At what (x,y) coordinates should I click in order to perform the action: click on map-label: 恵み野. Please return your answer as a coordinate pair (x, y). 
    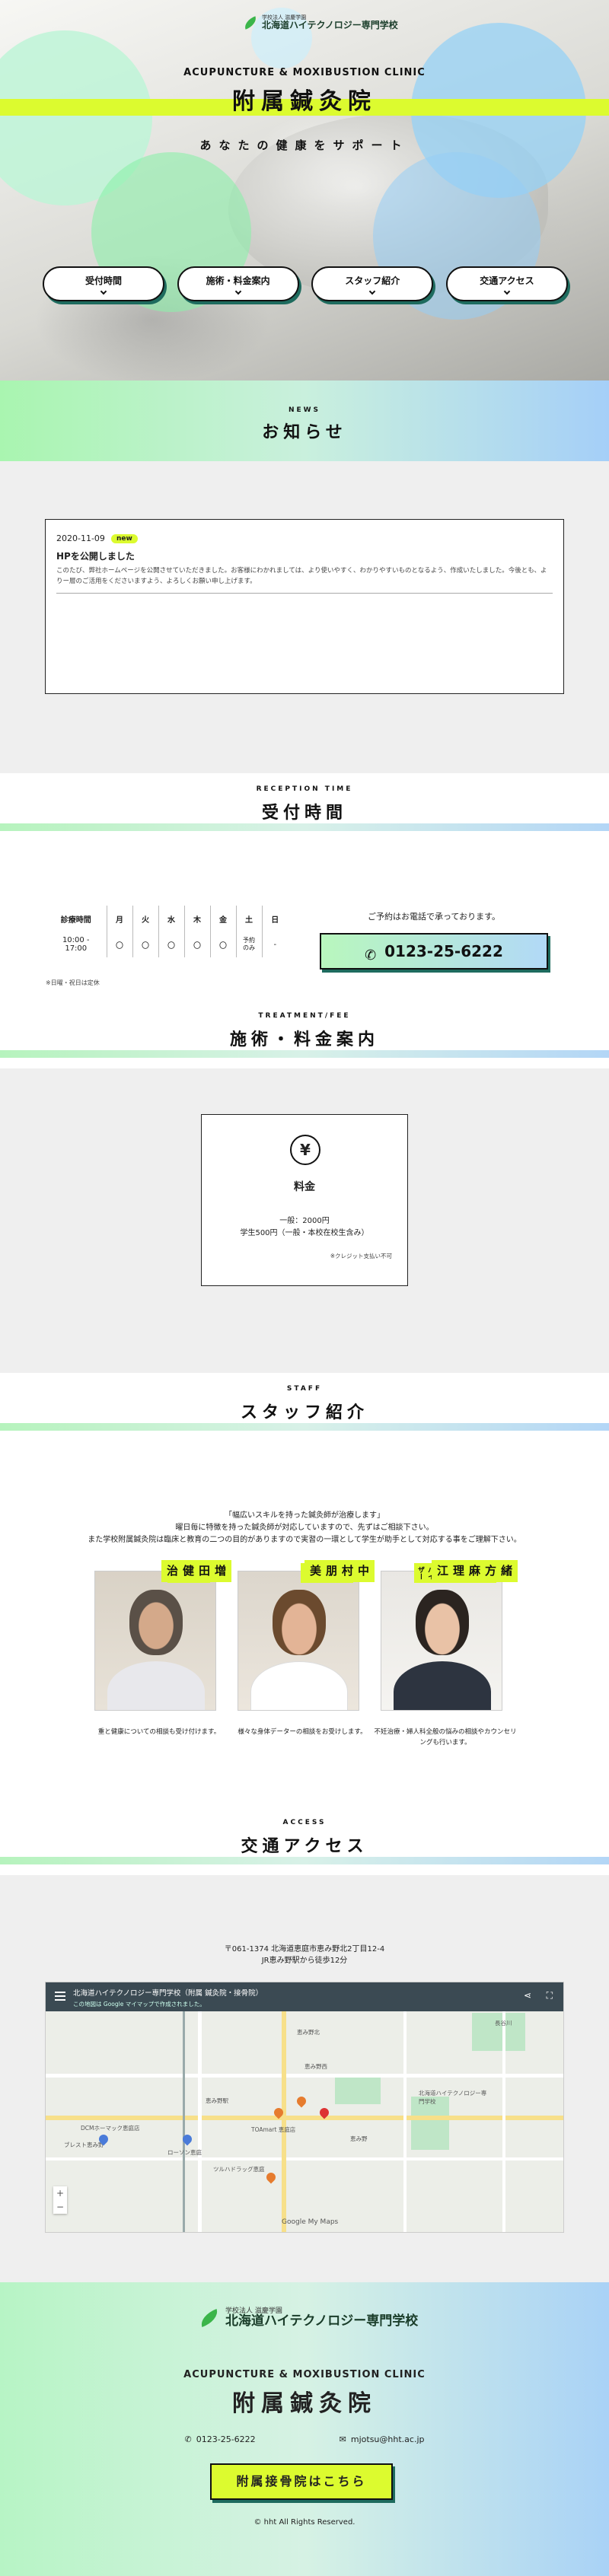
    Looking at the image, I should click on (359, 2138).